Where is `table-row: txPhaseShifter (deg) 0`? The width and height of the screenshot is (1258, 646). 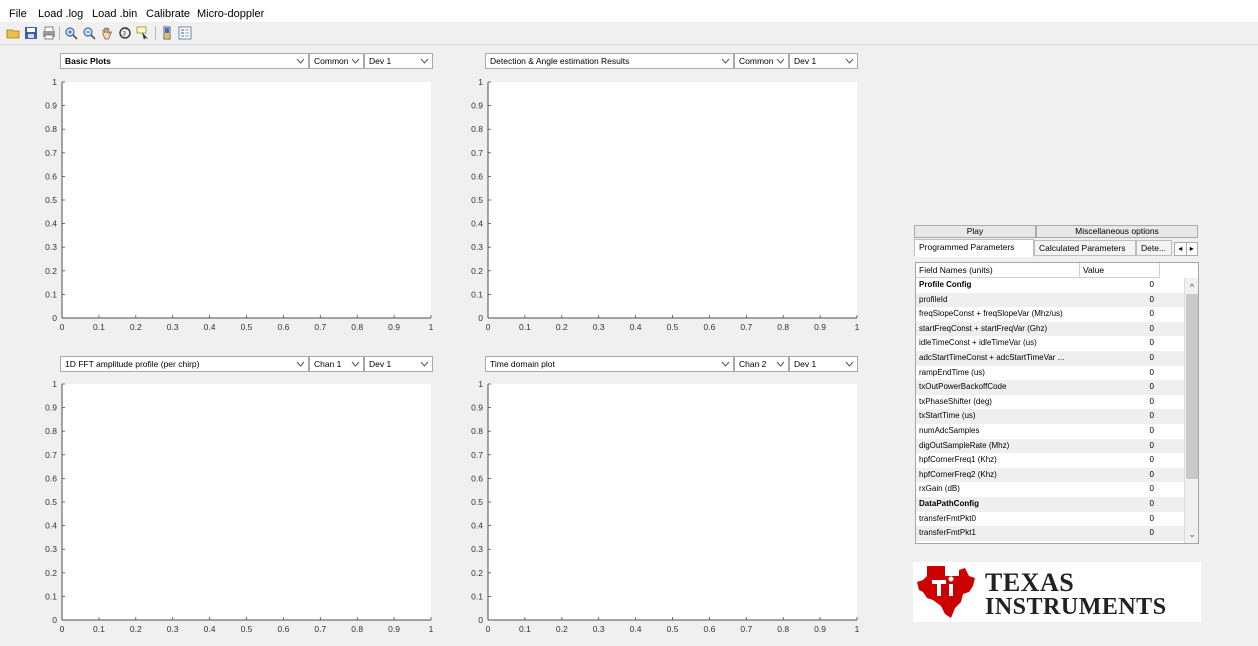 table-row: txPhaseShifter (deg) 0 is located at coordinates (1050, 402).